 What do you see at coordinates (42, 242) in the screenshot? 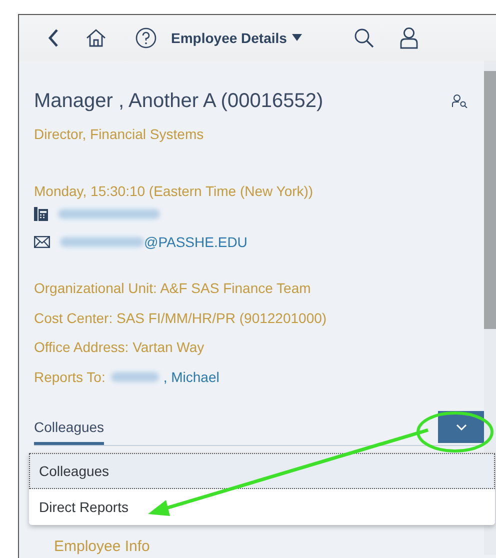
I see `mail-icon` at bounding box center [42, 242].